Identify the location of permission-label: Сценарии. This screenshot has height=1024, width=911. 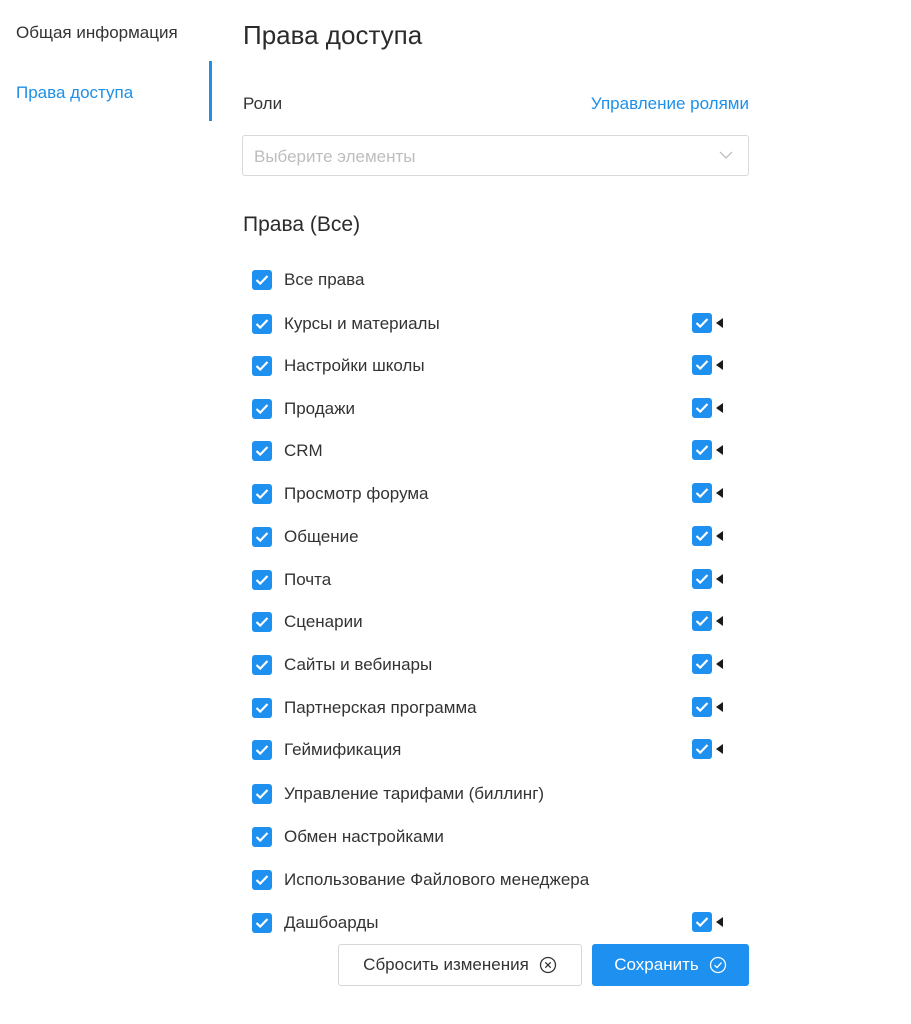
(323, 621).